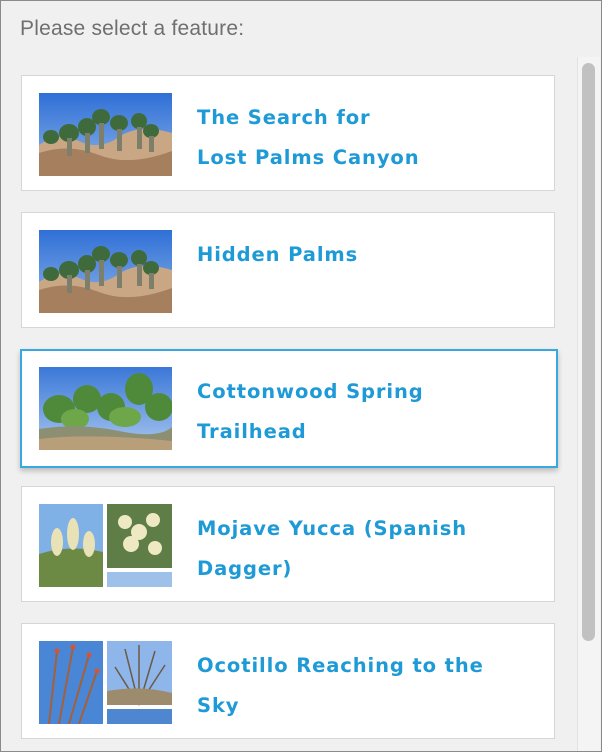 The width and height of the screenshot is (602, 752). Describe the element at coordinates (288, 270) in the screenshot. I see `feature-card-hidden-palms: Hidden Palms` at that location.